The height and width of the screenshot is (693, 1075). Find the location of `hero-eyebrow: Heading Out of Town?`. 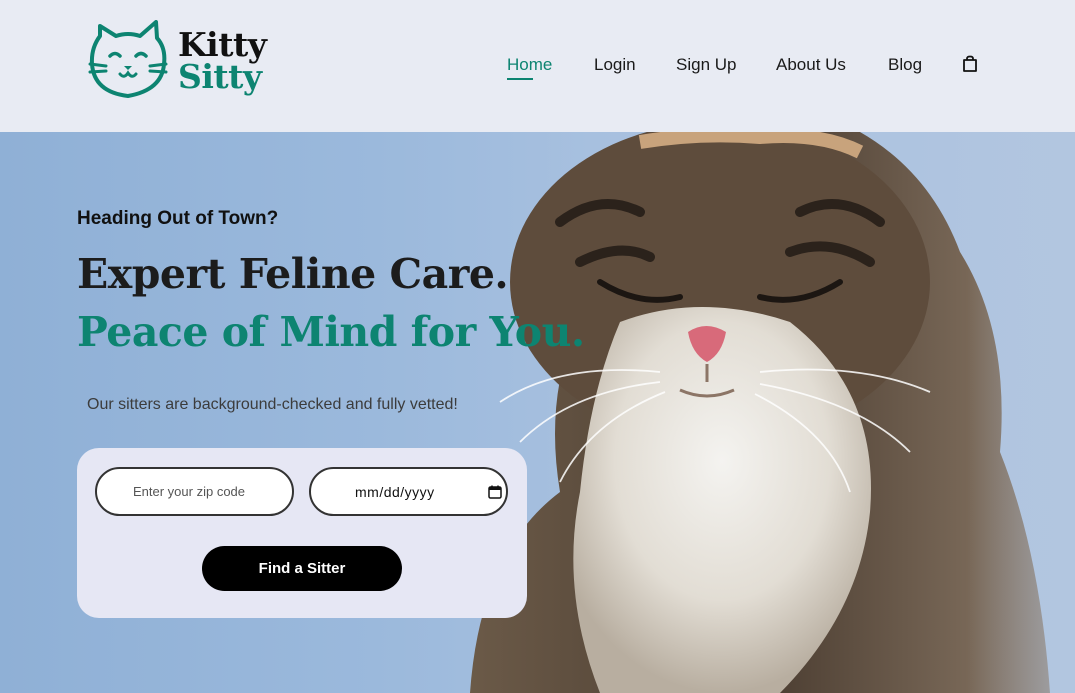

hero-eyebrow: Heading Out of Town? is located at coordinates (178, 218).